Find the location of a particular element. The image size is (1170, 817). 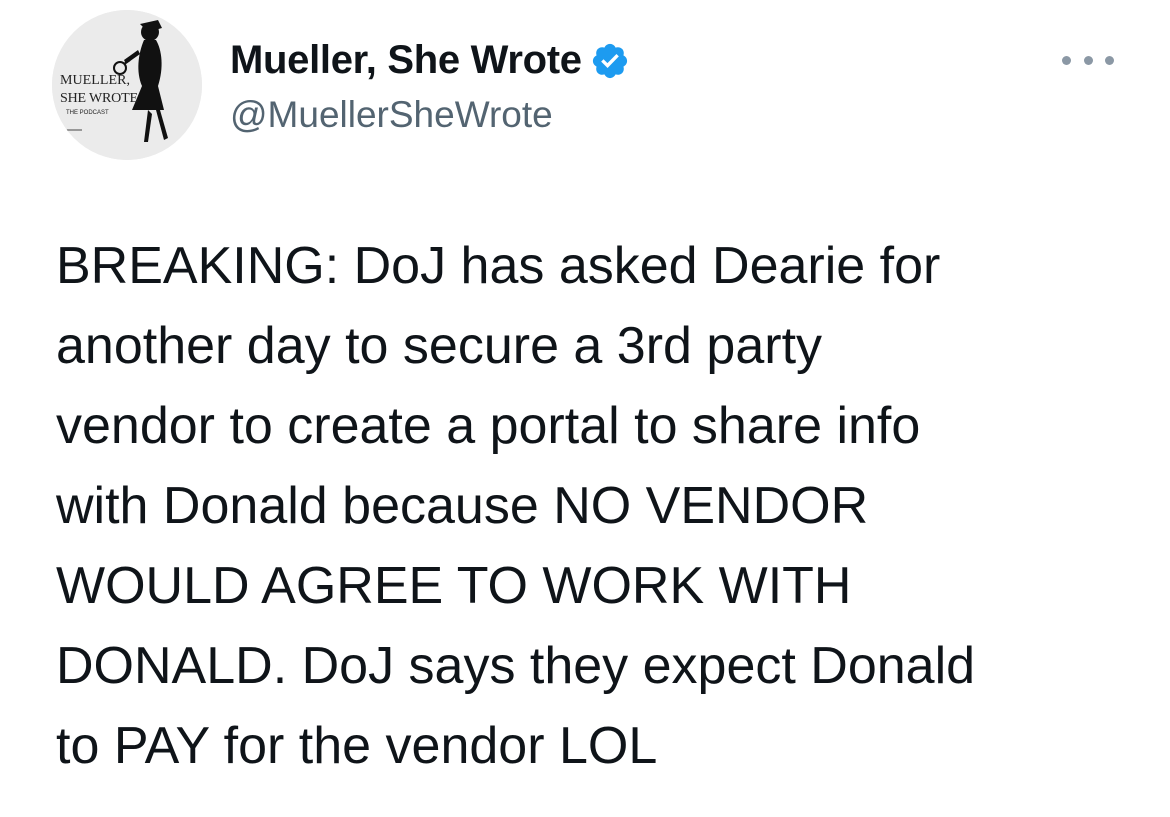

tweet-text-line: another day to secure a 3rd party is located at coordinates (439, 346).